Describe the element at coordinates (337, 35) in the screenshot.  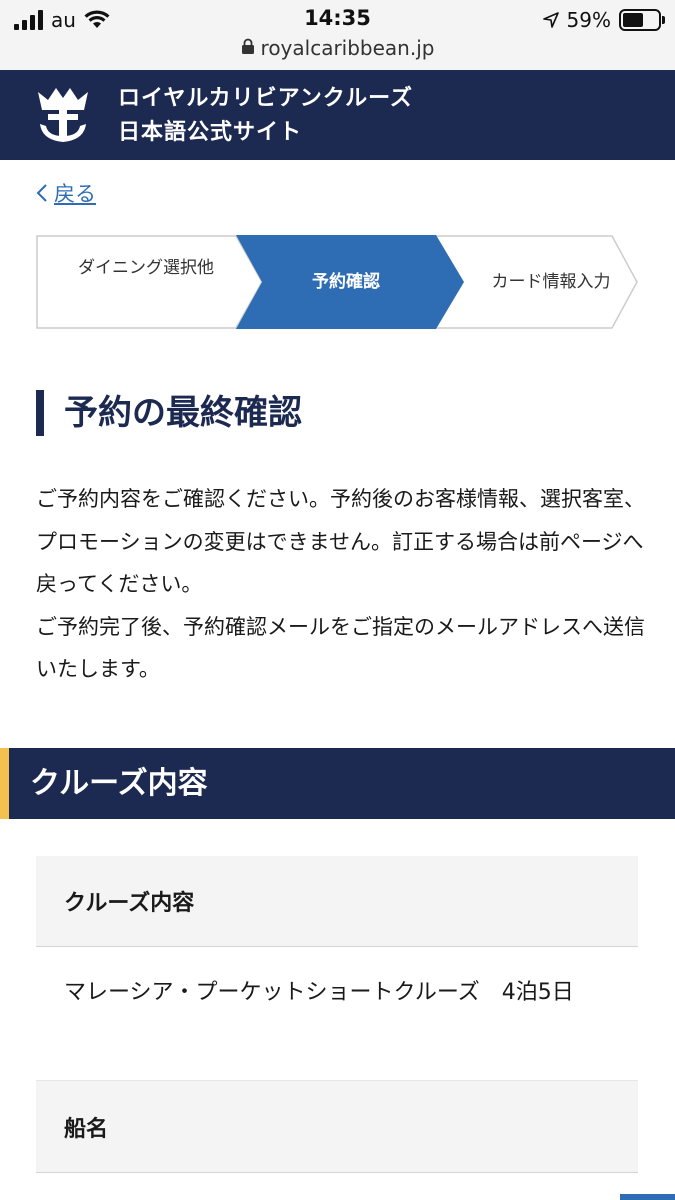
I see `status-bar: au 14:35 59% royalcaribbean.jp` at that location.